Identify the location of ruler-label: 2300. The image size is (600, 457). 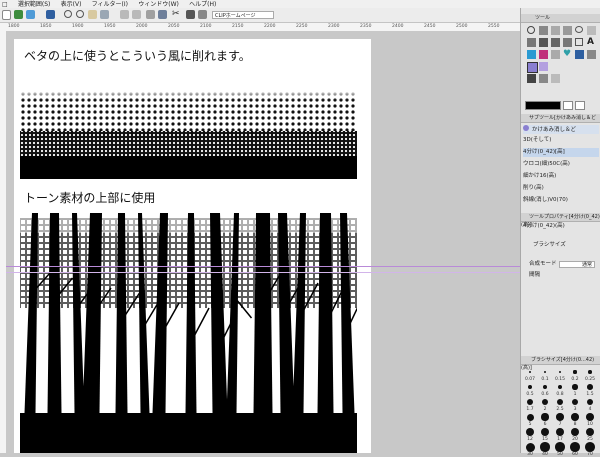
(334, 26).